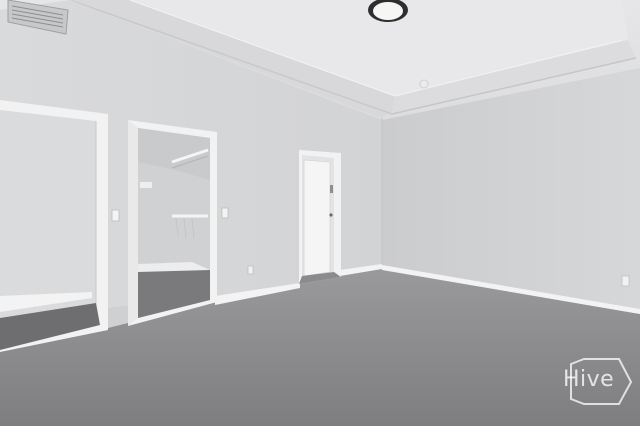 This screenshot has height=426, width=640. Describe the element at coordinates (172, 223) in the screenshot. I see `closet-doorway` at that location.